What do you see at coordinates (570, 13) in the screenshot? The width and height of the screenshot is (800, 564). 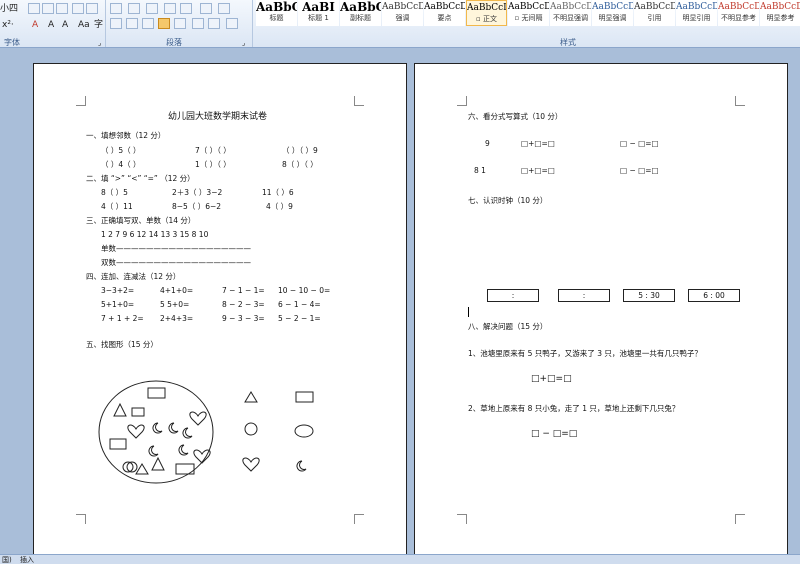 I see `style-item: AaBbCcDc 不明显强调` at bounding box center [570, 13].